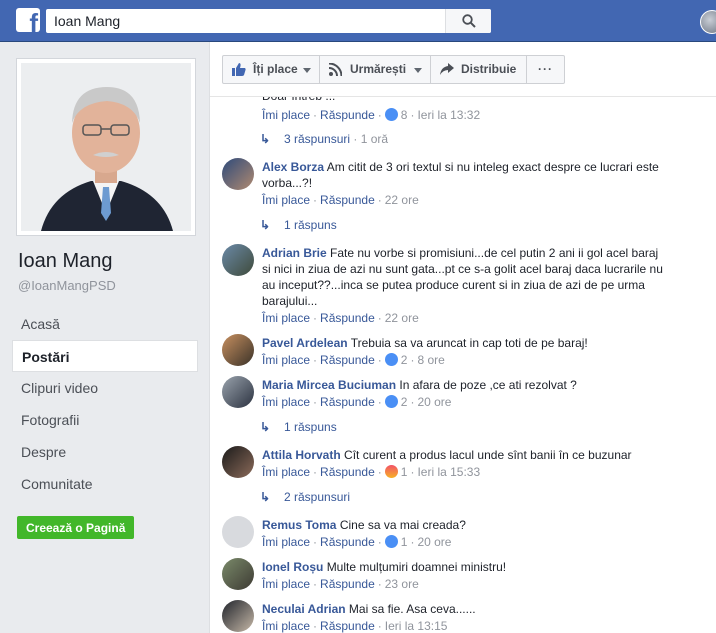 The width and height of the screenshot is (716, 633). Describe the element at coordinates (301, 455) in the screenshot. I see `comment-author: Attila Horvath` at that location.